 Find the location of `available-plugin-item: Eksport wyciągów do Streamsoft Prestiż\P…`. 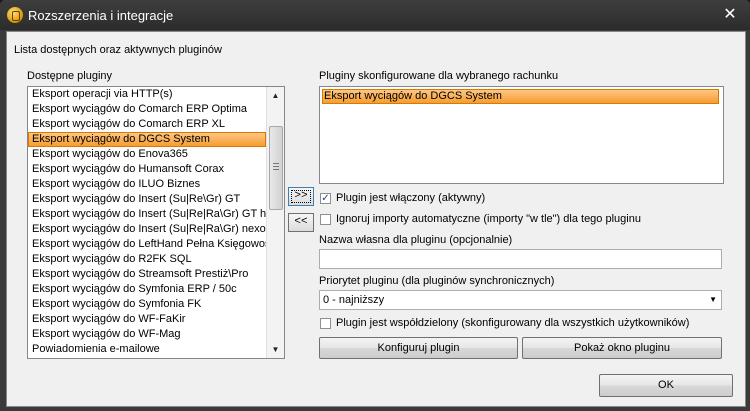

available-plugin-item: Eksport wyciągów do Streamsoft Prestiż\P… is located at coordinates (147, 274).